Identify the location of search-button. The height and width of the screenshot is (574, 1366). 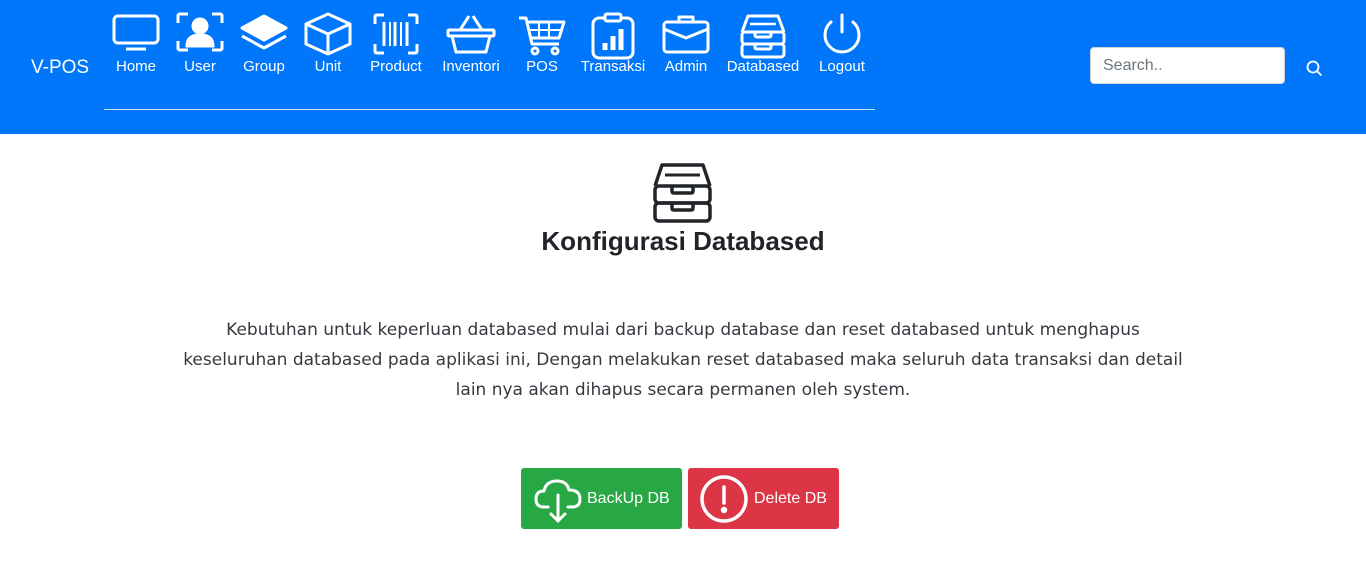
(1314, 68).